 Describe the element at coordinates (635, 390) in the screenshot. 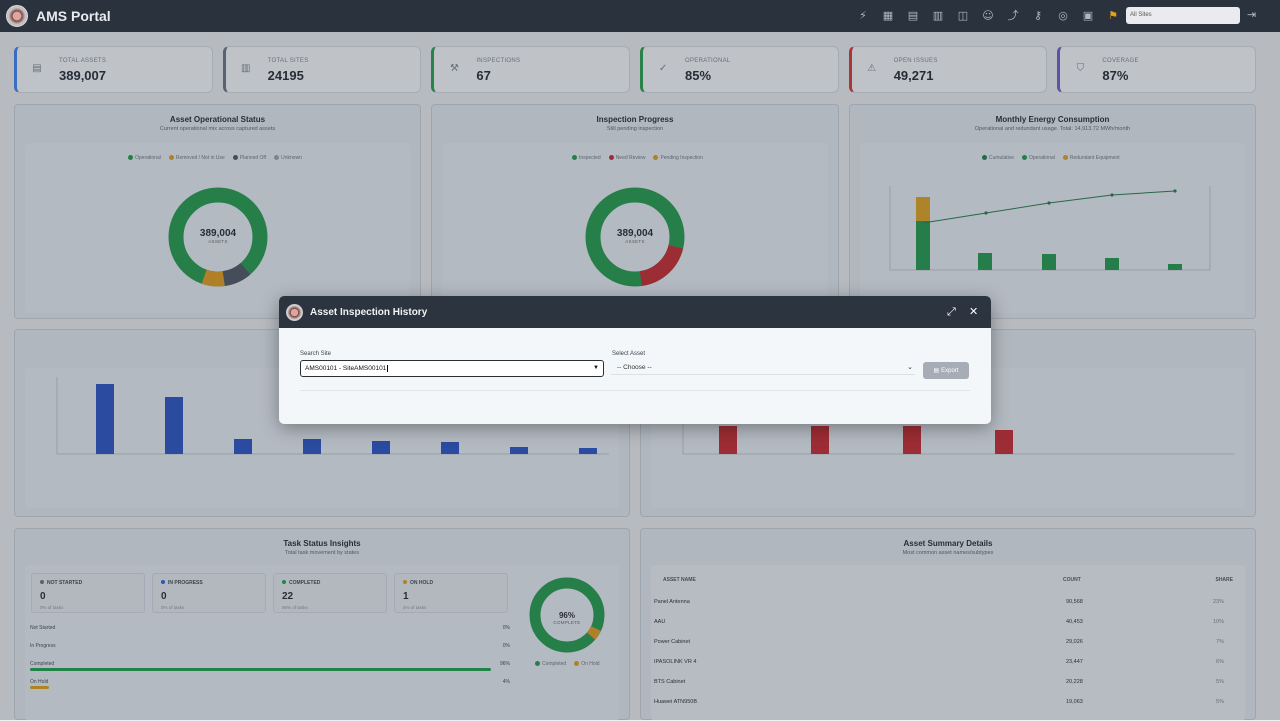

I see `divider` at that location.